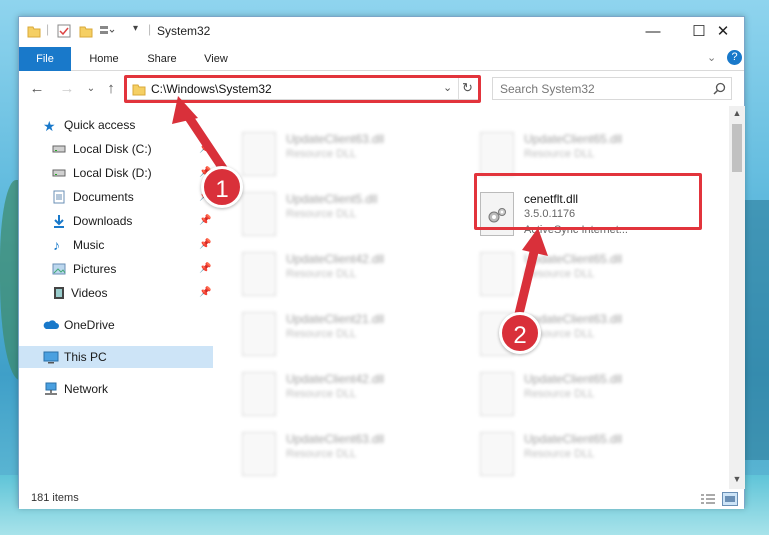  What do you see at coordinates (526, 285) in the screenshot?
I see `arrow-to-file` at bounding box center [526, 285].